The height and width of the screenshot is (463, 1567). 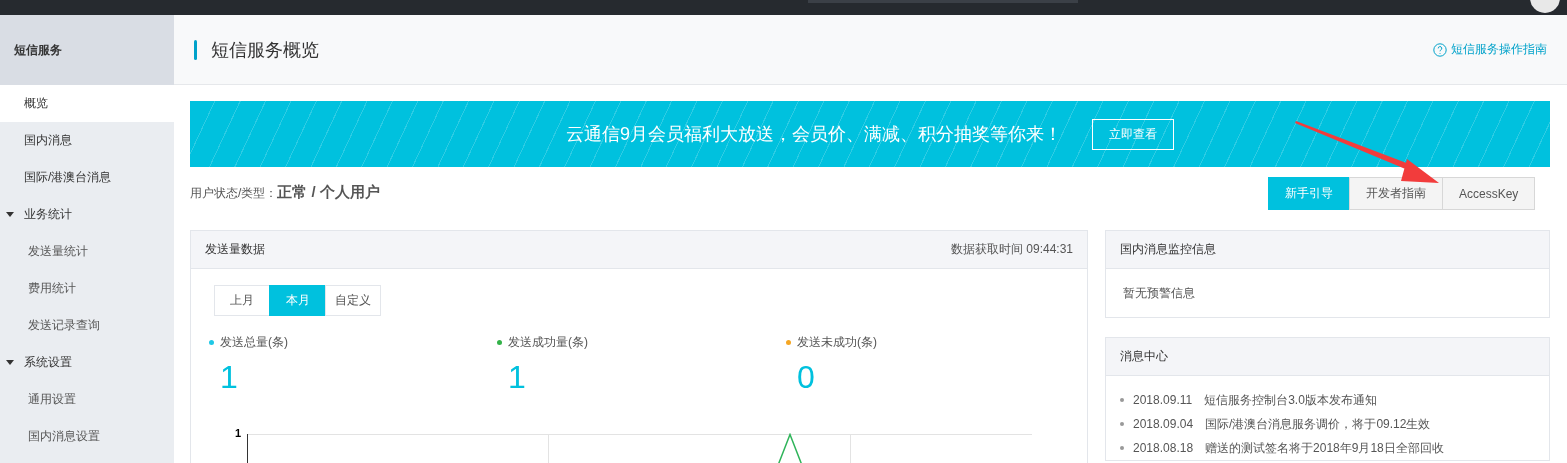 I want to click on sidebar-item: 国内消息, so click(x=87, y=140).